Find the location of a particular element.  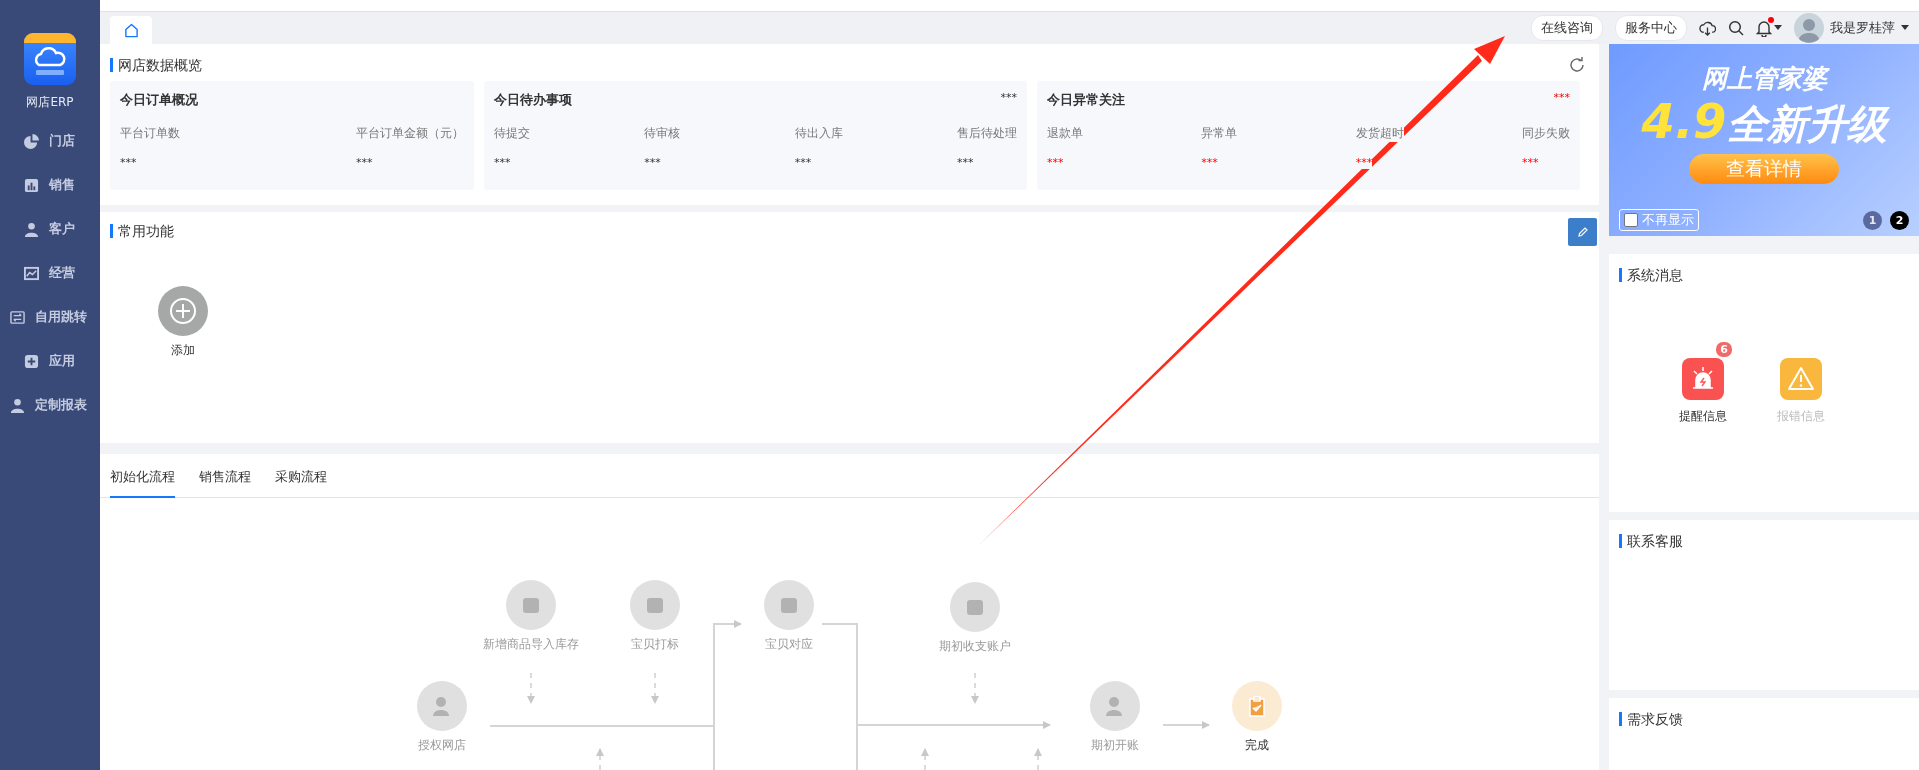

section-title: 常用功能 is located at coordinates (142, 231).